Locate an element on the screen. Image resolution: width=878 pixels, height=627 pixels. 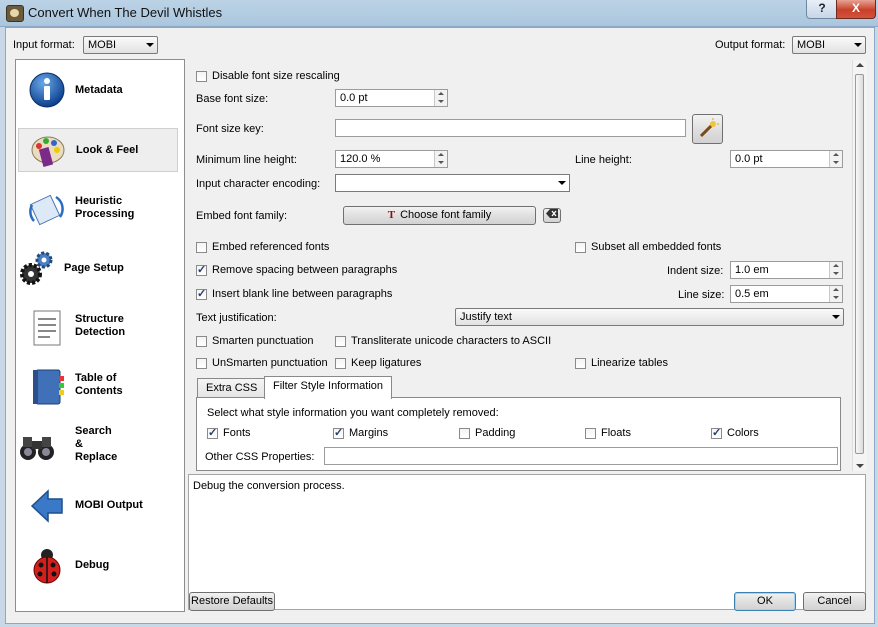
insert-blank-checkbox: Insert blank line between paragraphs is located at coordinates (294, 293).